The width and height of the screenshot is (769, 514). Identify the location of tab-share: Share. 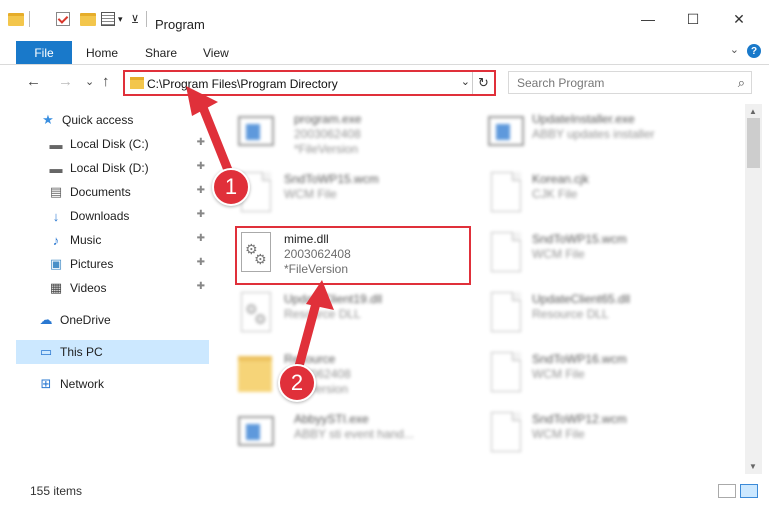
(161, 53).